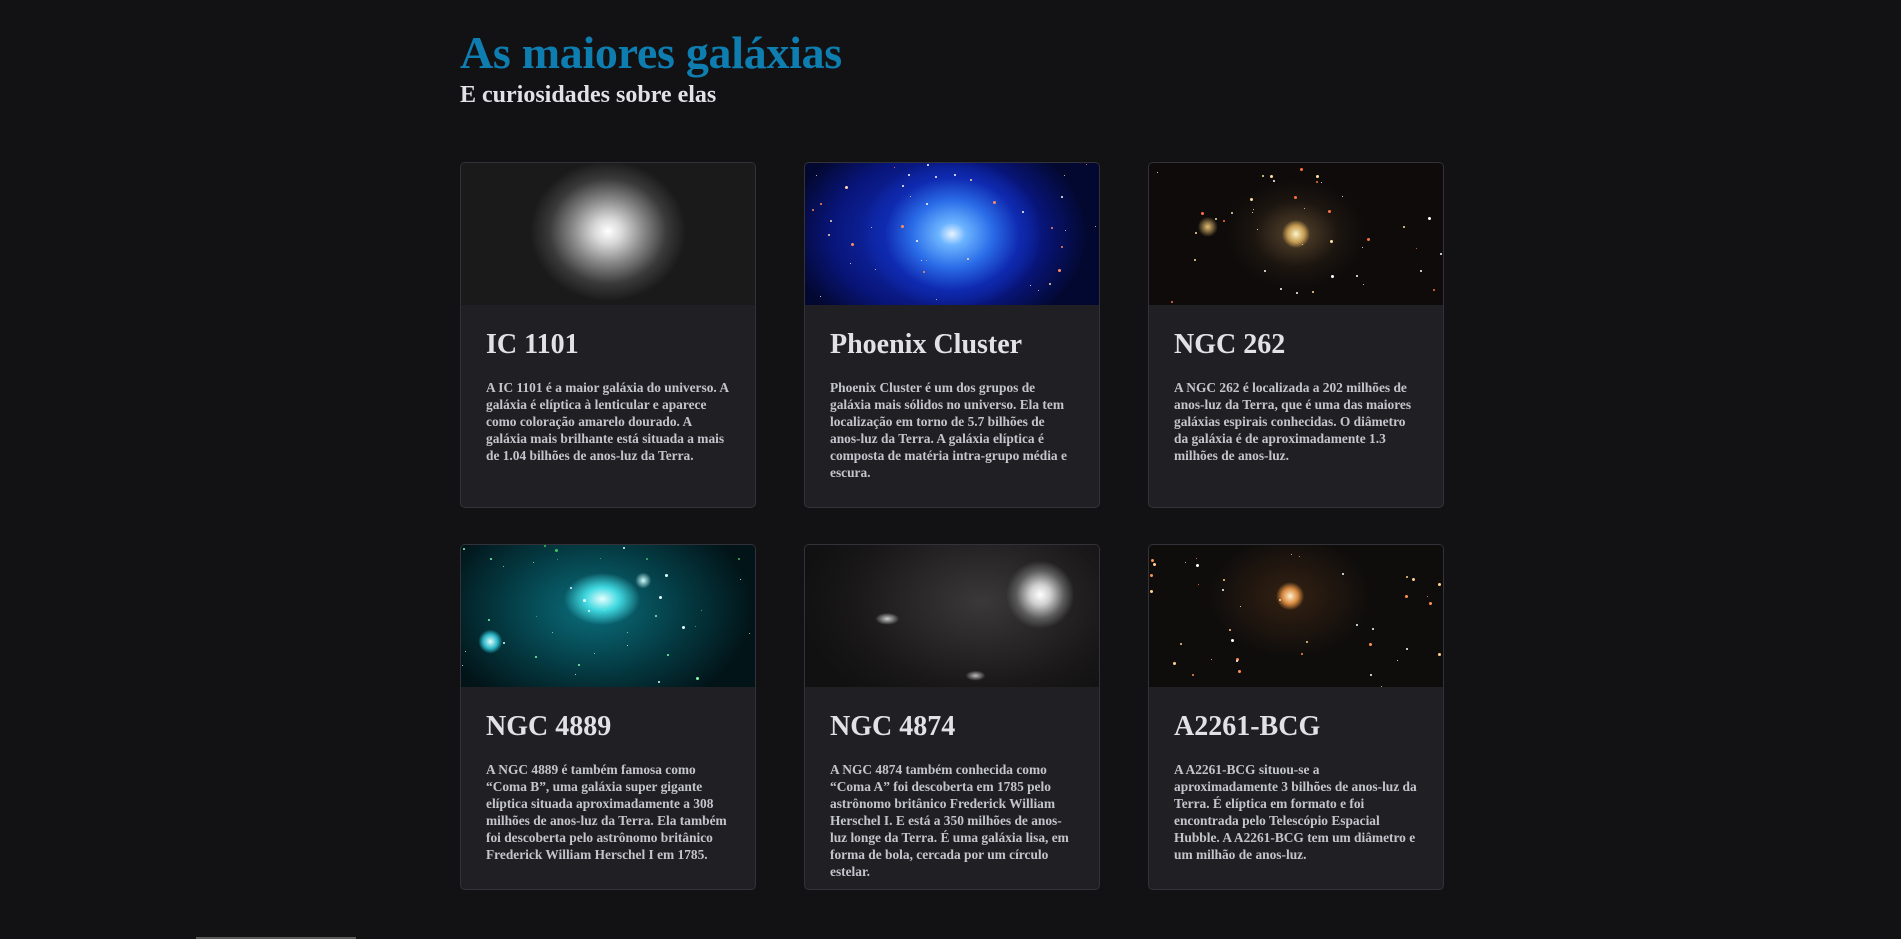 Image resolution: width=1901 pixels, height=939 pixels. I want to click on star-field, so click(1296, 234).